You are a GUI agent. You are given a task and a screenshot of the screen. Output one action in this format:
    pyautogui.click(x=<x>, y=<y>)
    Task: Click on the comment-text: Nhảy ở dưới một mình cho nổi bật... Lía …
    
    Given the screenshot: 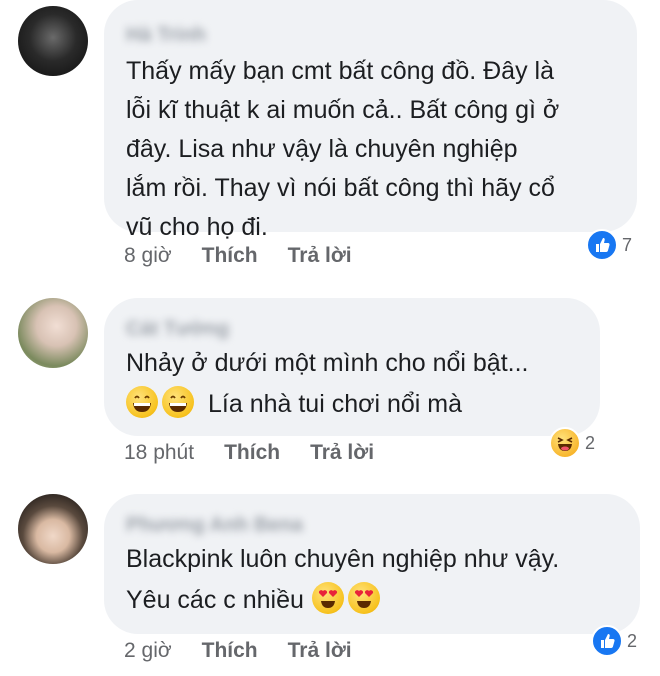 What is the action you would take?
    pyautogui.click(x=327, y=384)
    